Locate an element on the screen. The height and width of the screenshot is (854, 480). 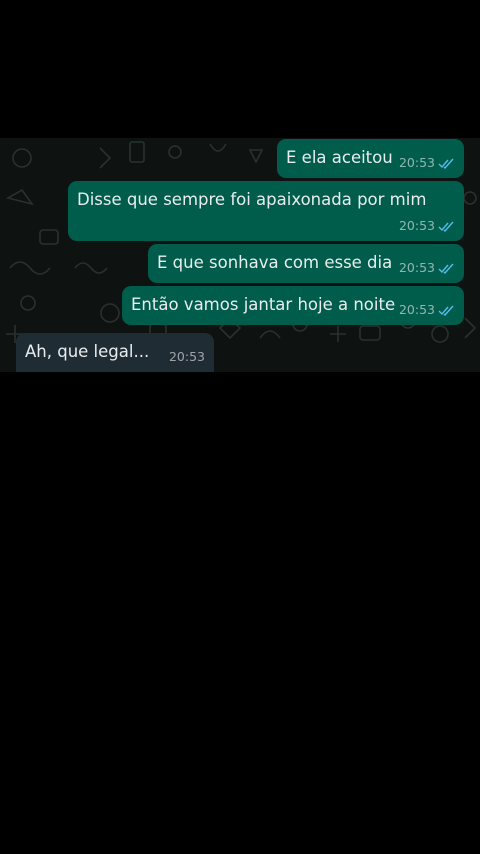
message-text: Disse que sempre foi apaixonada por mim is located at coordinates (252, 199).